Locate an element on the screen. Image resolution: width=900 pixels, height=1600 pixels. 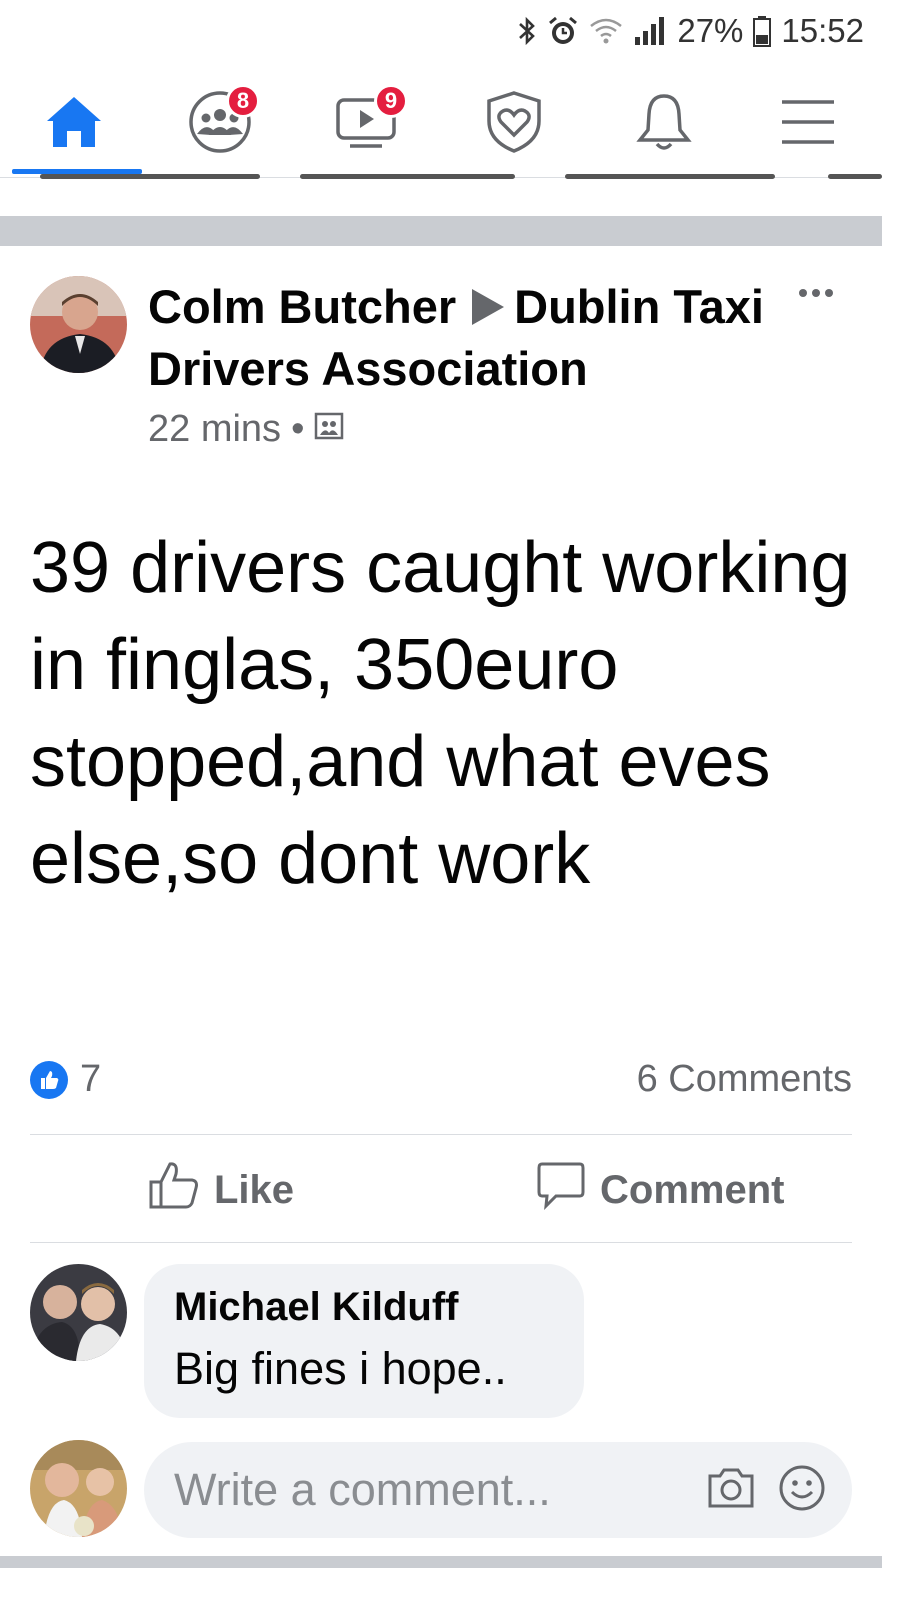
groups-badge: 8 is located at coordinates (243, 101).